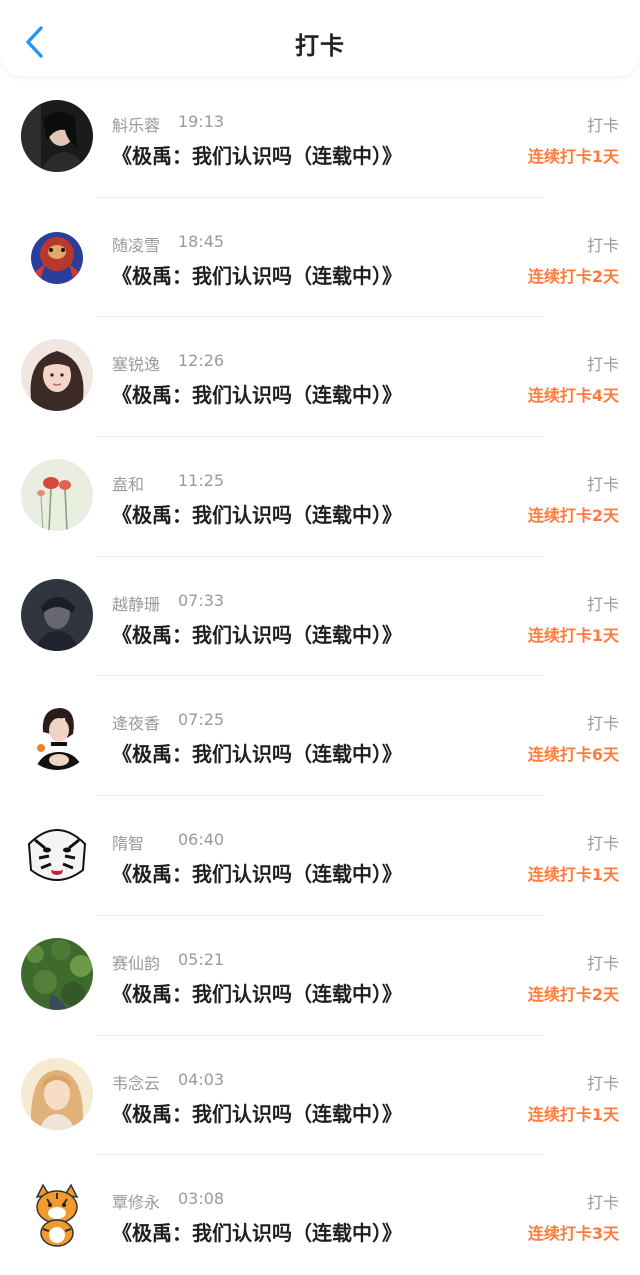 The width and height of the screenshot is (640, 1275). I want to click on top-bar: 打卡, so click(320, 38).